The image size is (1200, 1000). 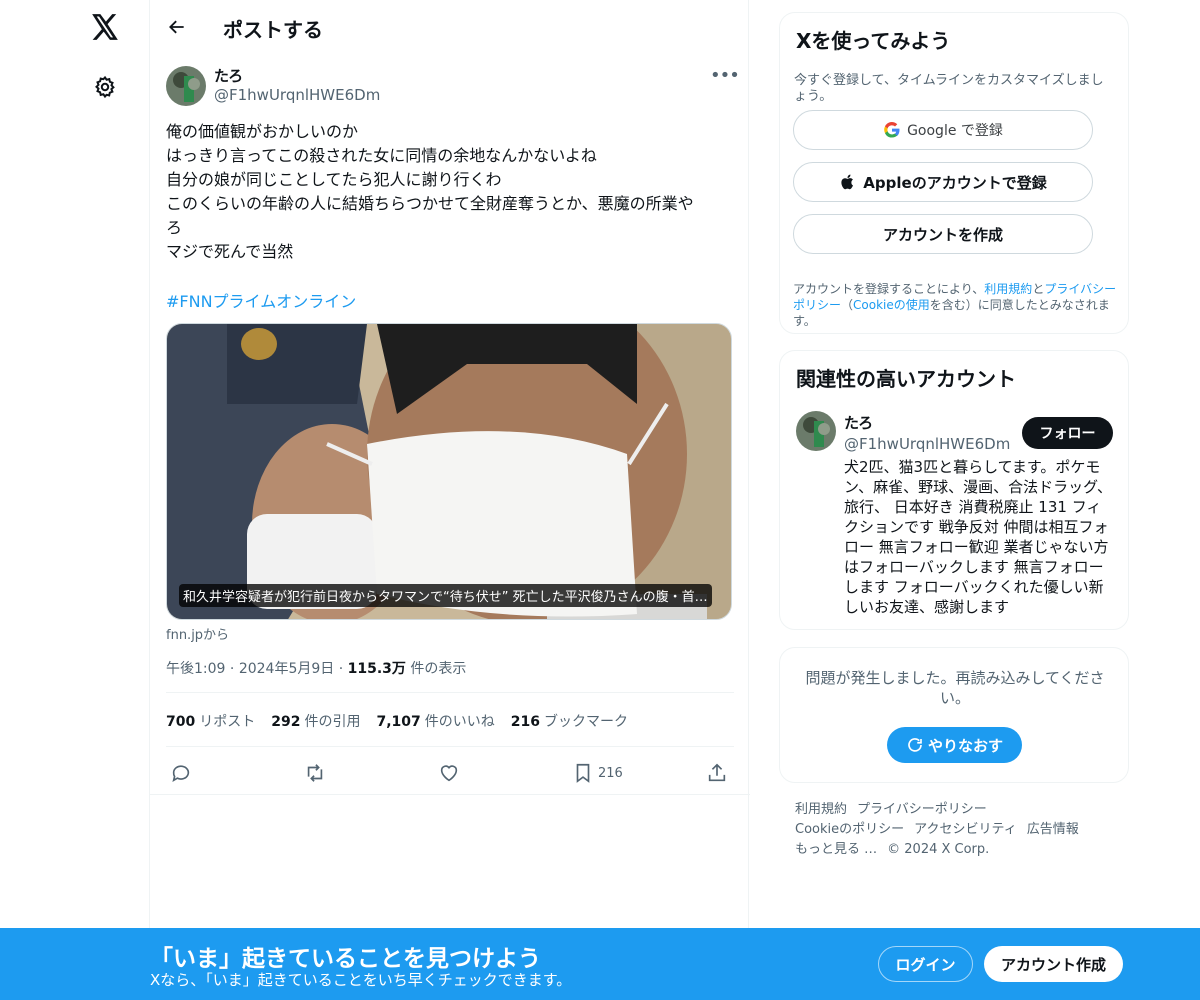 What do you see at coordinates (1008, 289) in the screenshot?
I see `terms-link: 利用規約` at bounding box center [1008, 289].